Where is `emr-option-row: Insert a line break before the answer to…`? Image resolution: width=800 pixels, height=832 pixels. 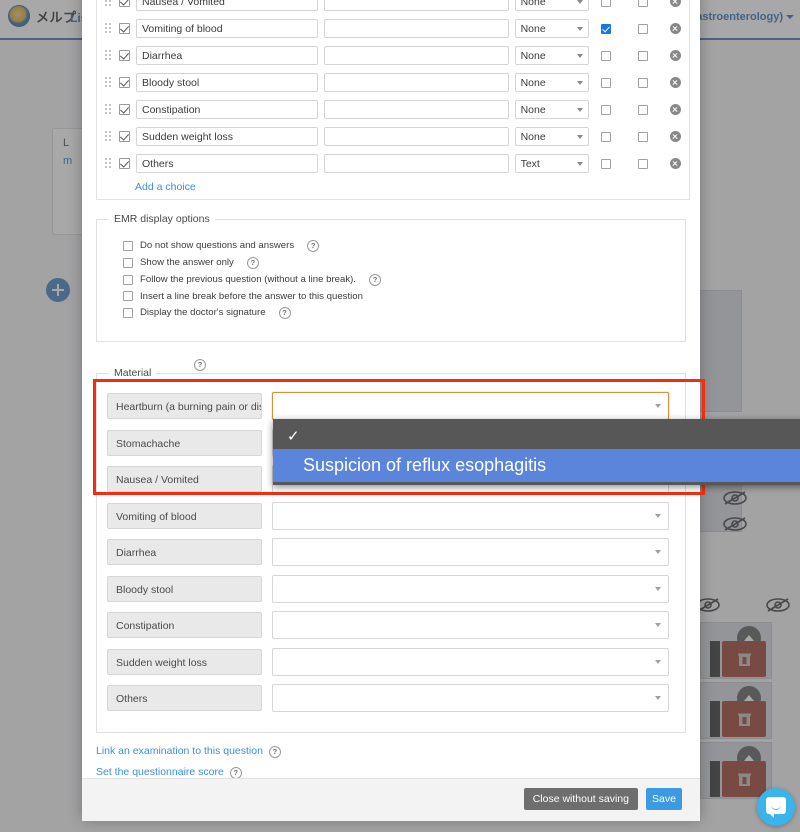 emr-option-row: Insert a line break before the answer to… is located at coordinates (391, 296).